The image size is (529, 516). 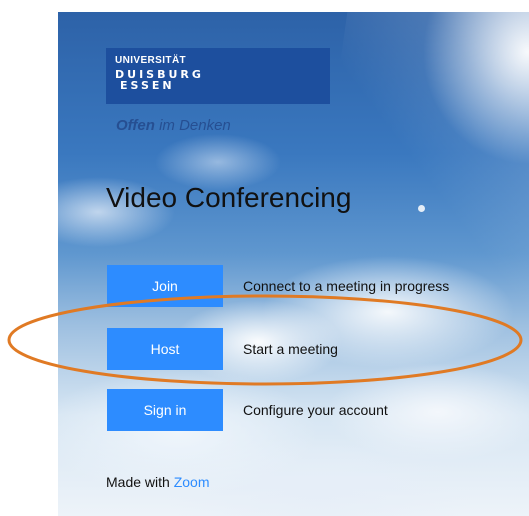 What do you see at coordinates (315, 410) in the screenshot?
I see `sign-in-description: Configure your account` at bounding box center [315, 410].